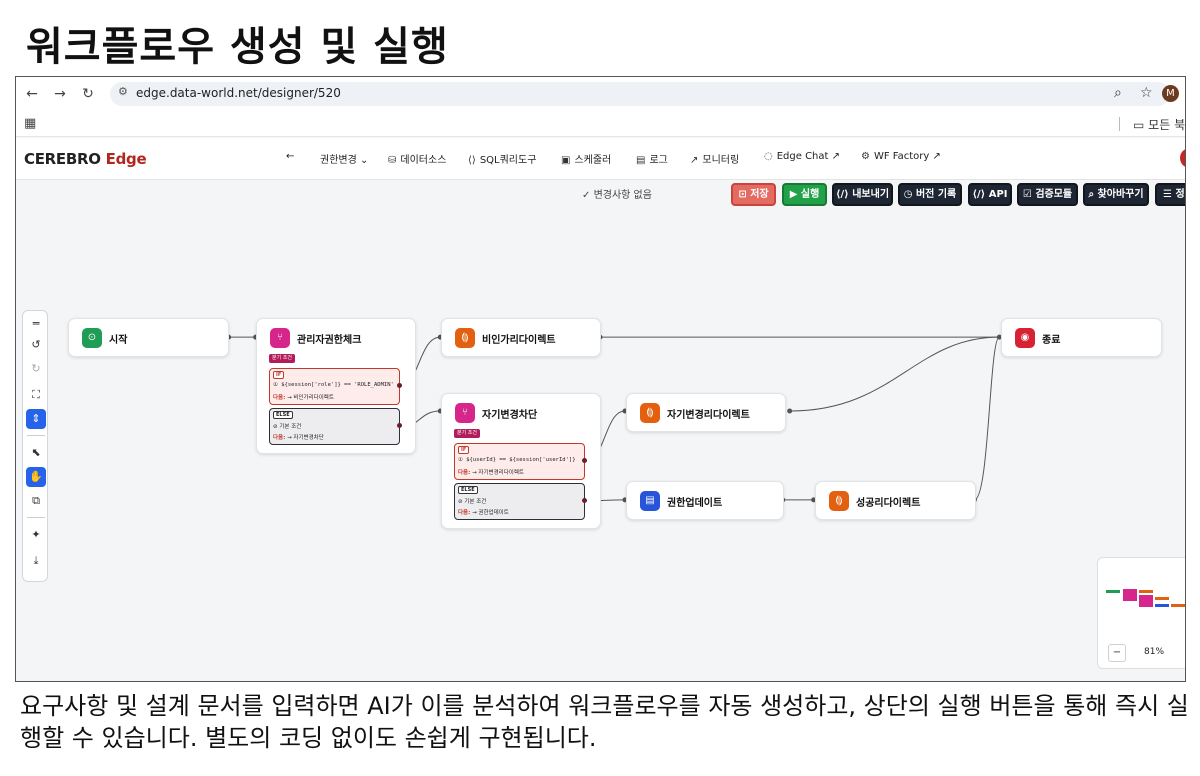 Image resolution: width=1200 pixels, height=776 pixels. I want to click on gear-icon: ⚙, so click(865, 156).